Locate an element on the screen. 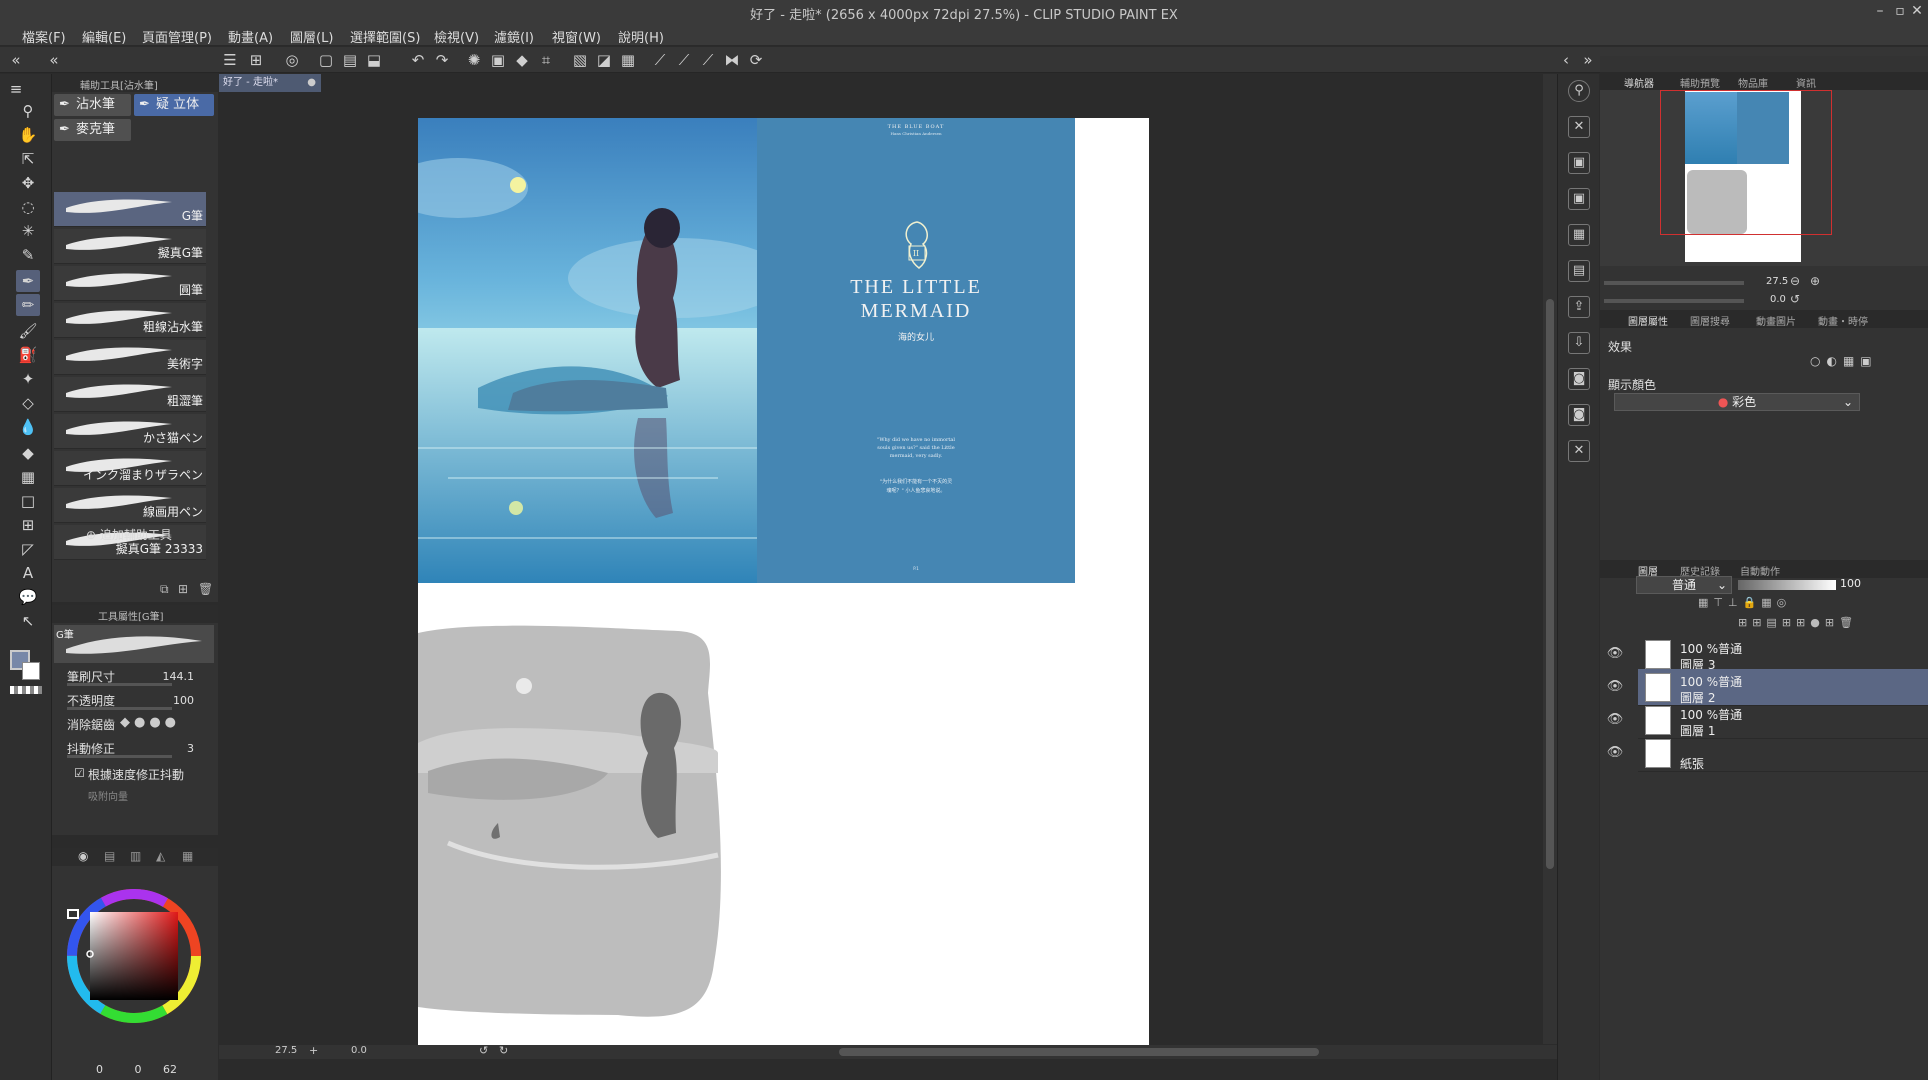 Image resolution: width=1928 pixels, height=1080 pixels. menu-select: 選擇範圍(S) is located at coordinates (385, 36).